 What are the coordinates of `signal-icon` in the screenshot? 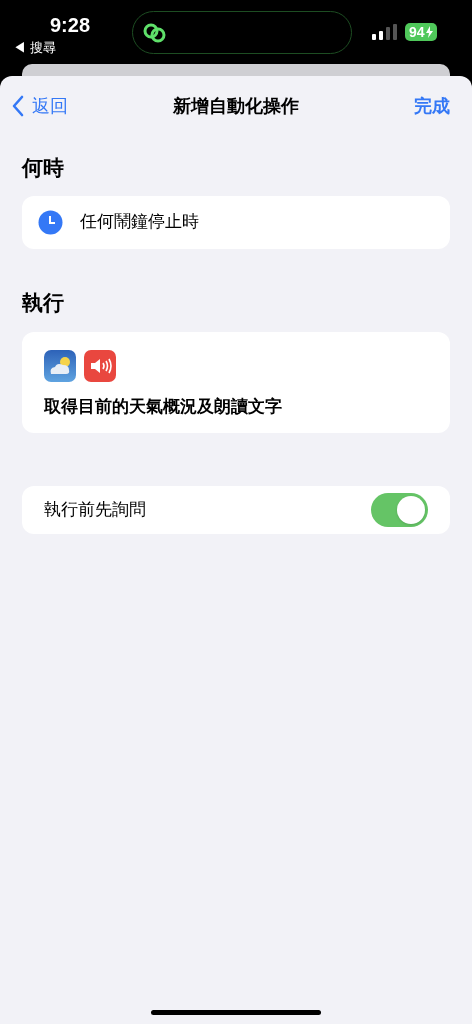 It's located at (385, 32).